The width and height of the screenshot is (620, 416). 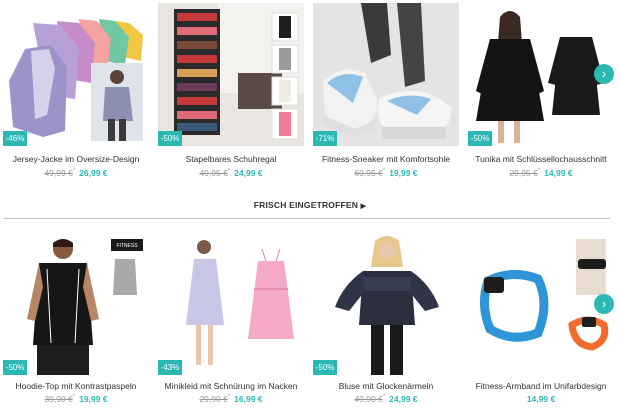 I want to click on old-price: 49,90 €, so click(x=368, y=399).